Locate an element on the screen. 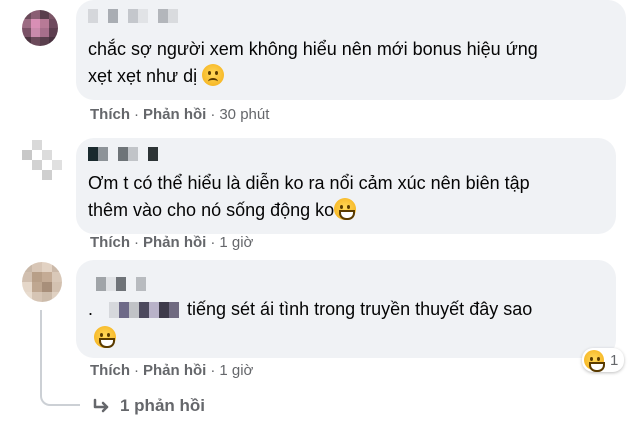 The height and width of the screenshot is (427, 638). grimacing-face-icon is located at coordinates (105, 337).